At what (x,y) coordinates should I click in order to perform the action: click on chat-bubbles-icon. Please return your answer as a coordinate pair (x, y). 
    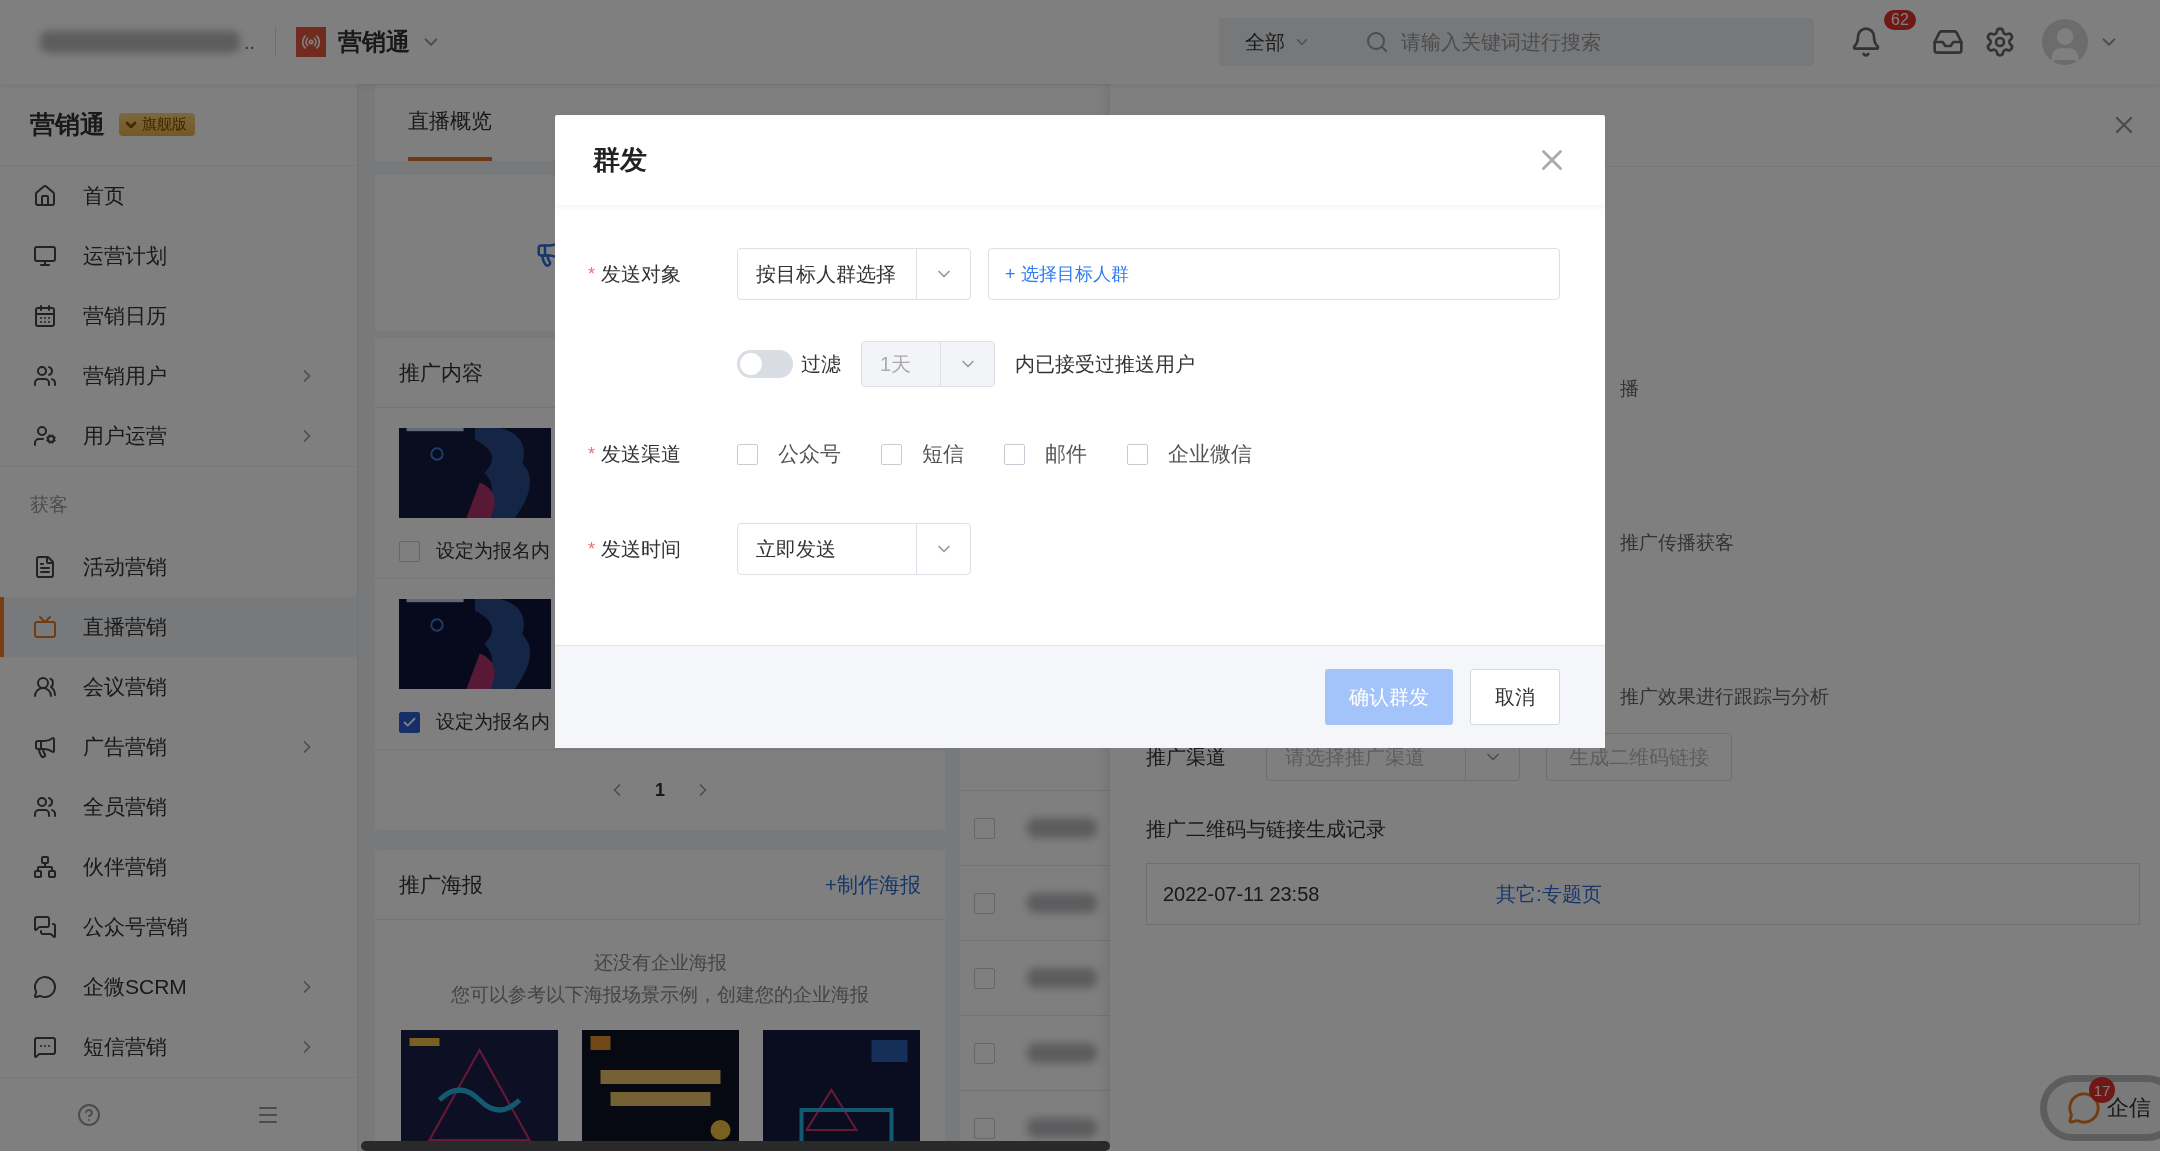
    Looking at the image, I should click on (45, 927).